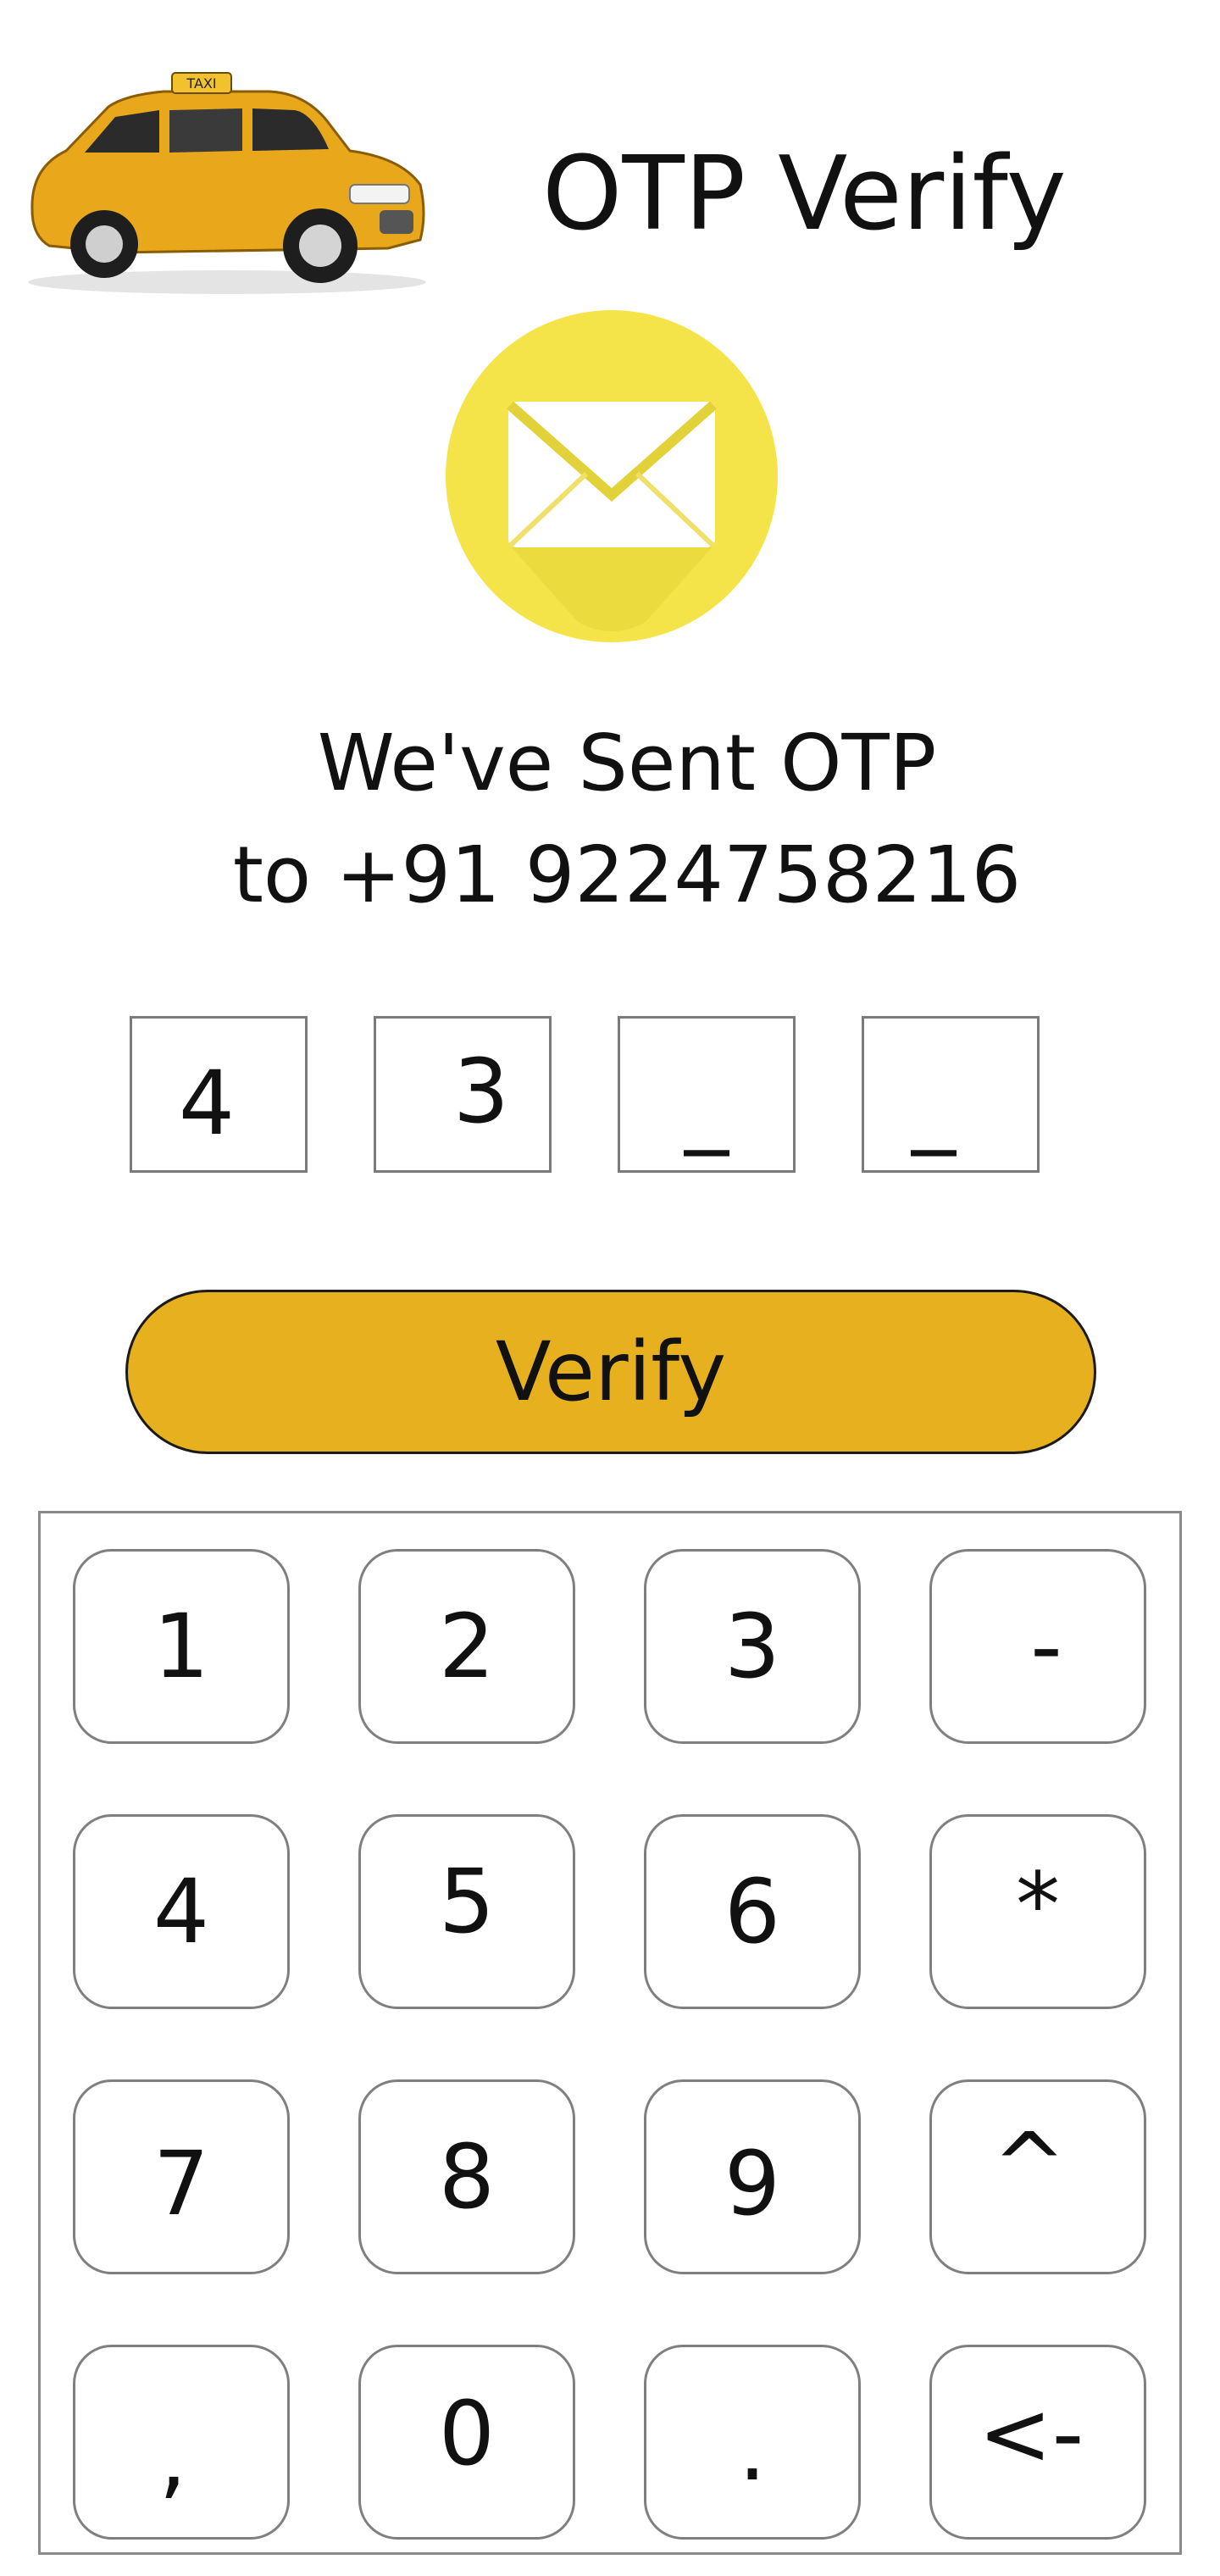 This screenshot has height=2576, width=1220. What do you see at coordinates (752, 2183) in the screenshot?
I see `key-9-label: 9` at bounding box center [752, 2183].